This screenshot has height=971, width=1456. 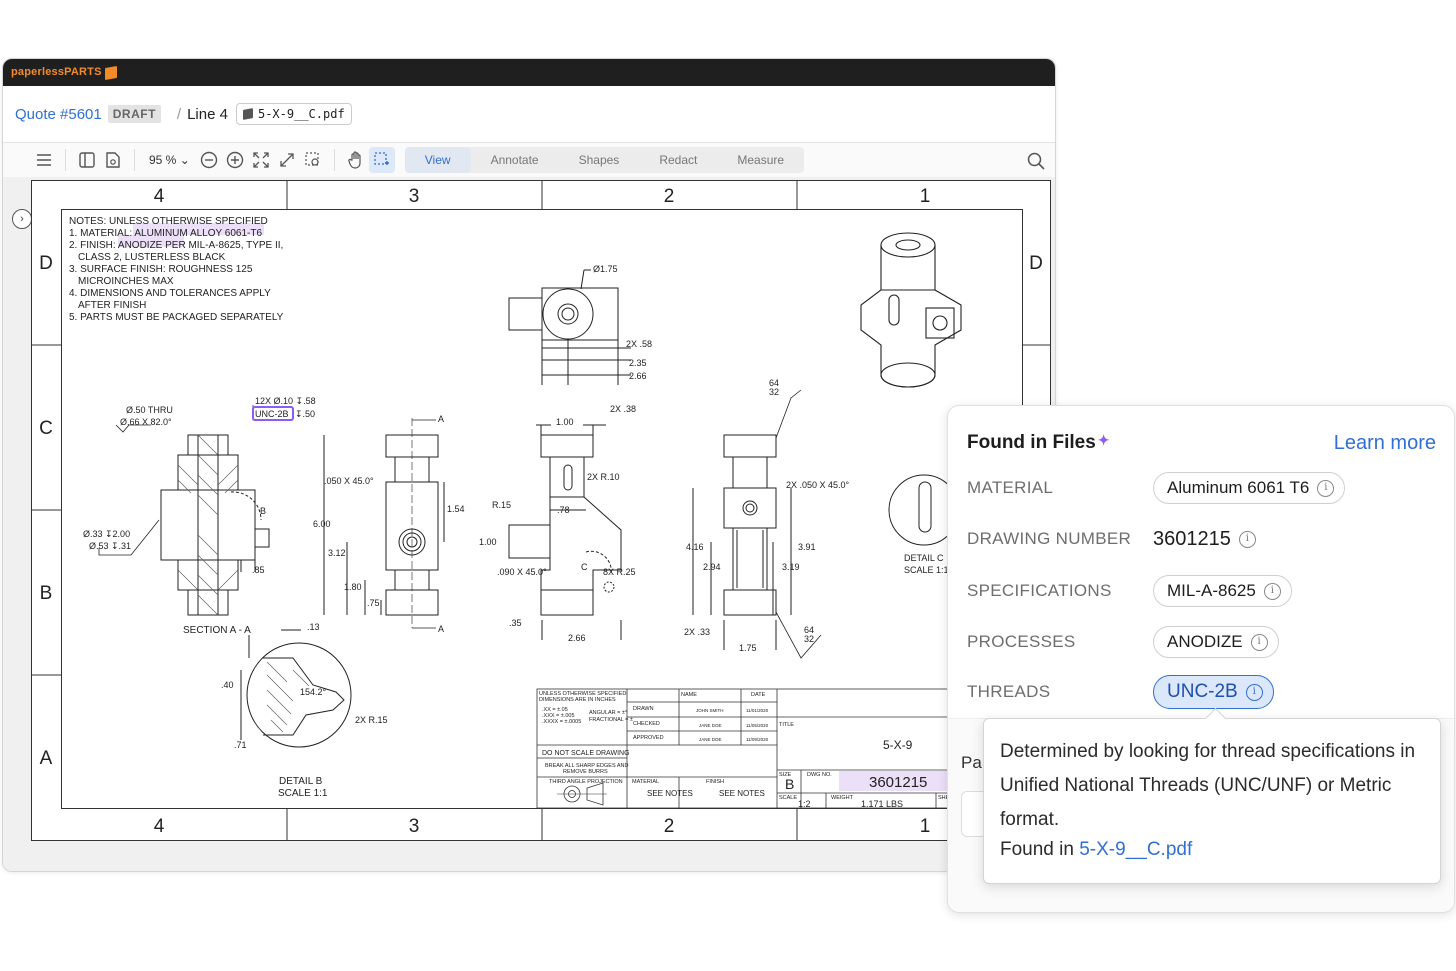 I want to click on tb-text: WEIGHT, so click(x=842, y=798).